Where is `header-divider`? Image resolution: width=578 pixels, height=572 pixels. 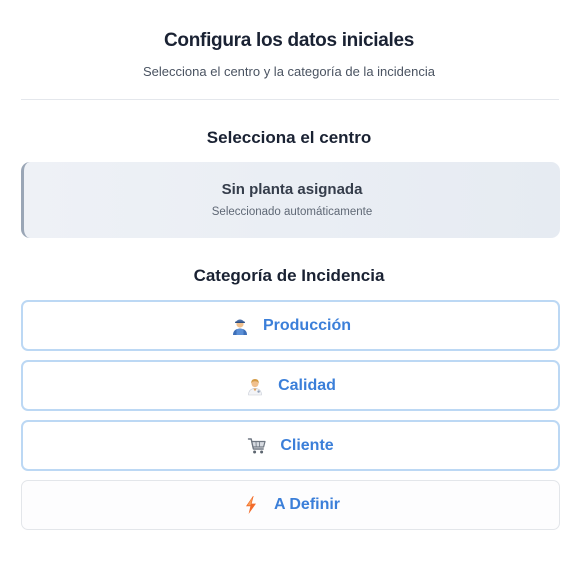
header-divider is located at coordinates (290, 99).